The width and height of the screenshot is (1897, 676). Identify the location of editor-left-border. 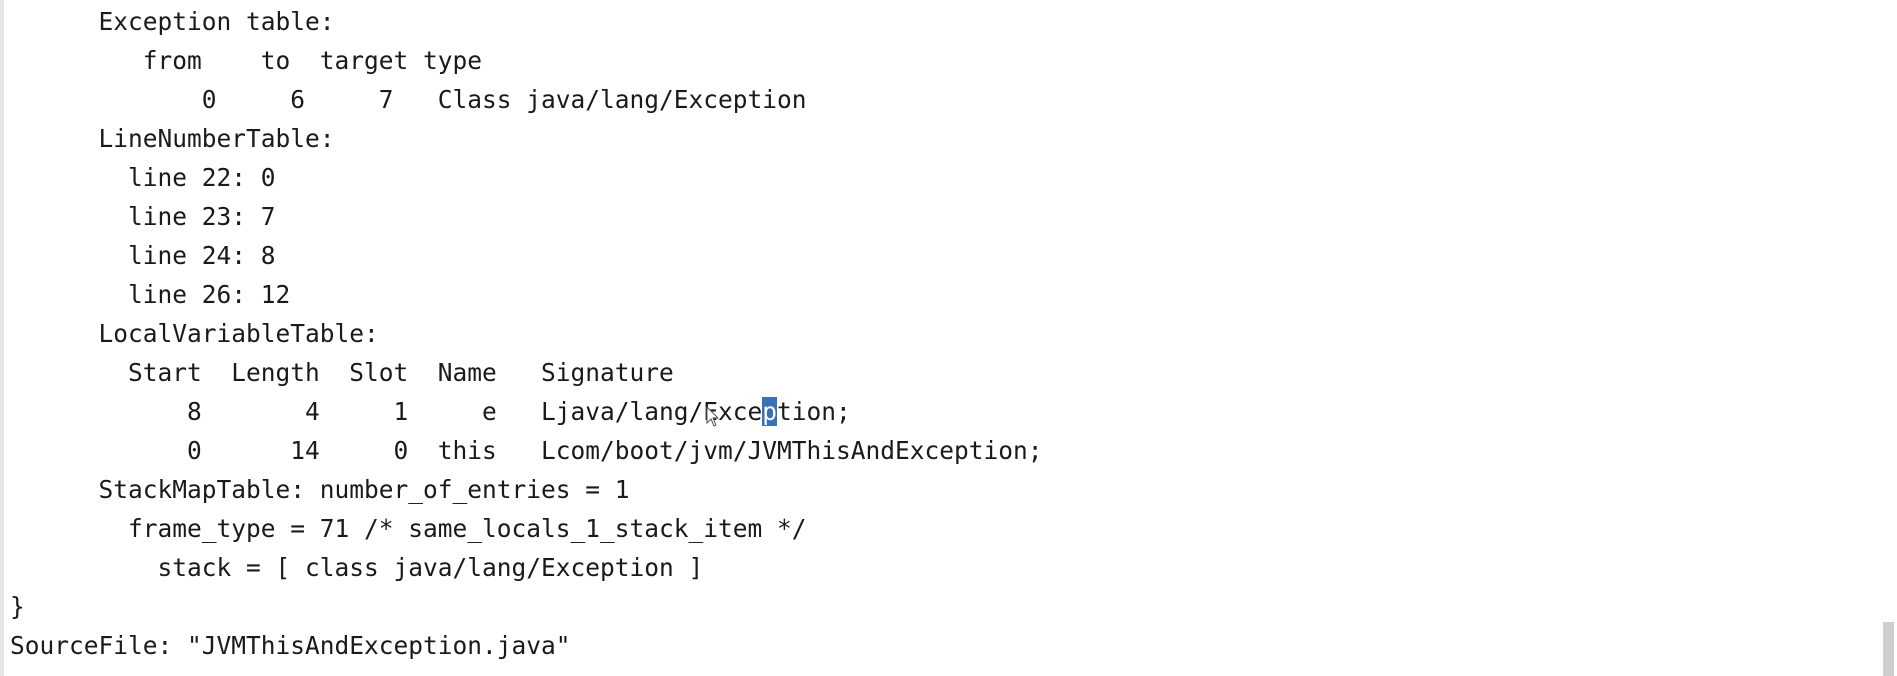
(2, 338).